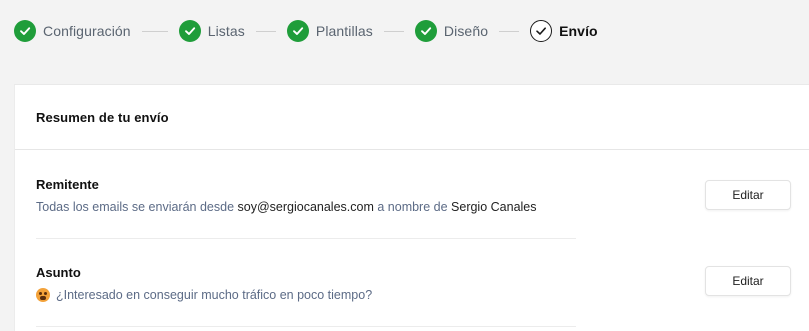  I want to click on step-plantillas: Plantillas, so click(329, 31).